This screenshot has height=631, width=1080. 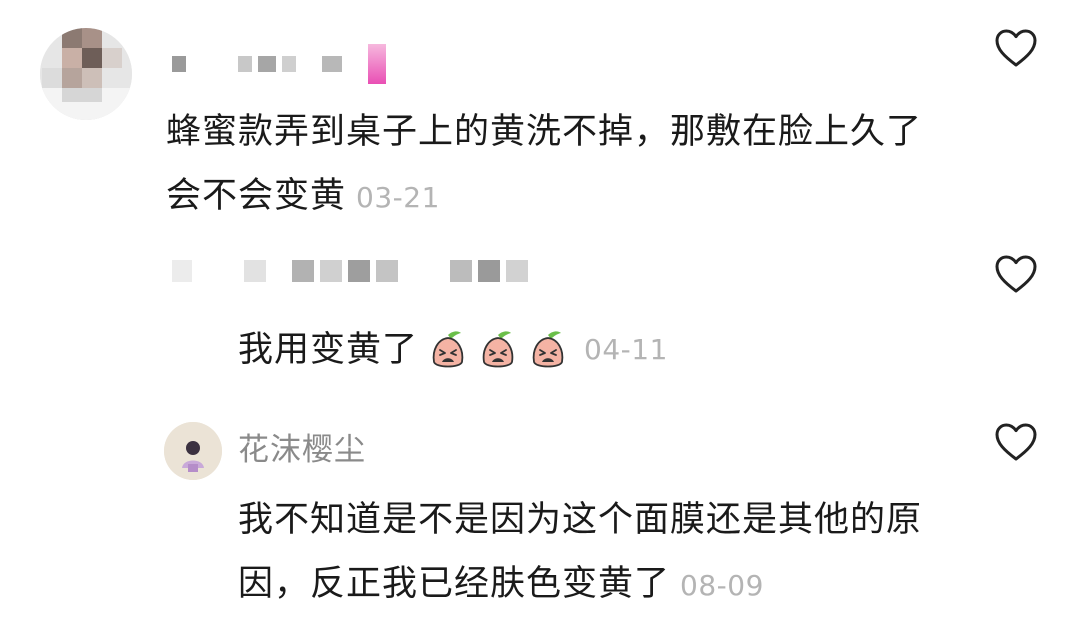 What do you see at coordinates (350, 271) in the screenshot?
I see `reply-username-redacted` at bounding box center [350, 271].